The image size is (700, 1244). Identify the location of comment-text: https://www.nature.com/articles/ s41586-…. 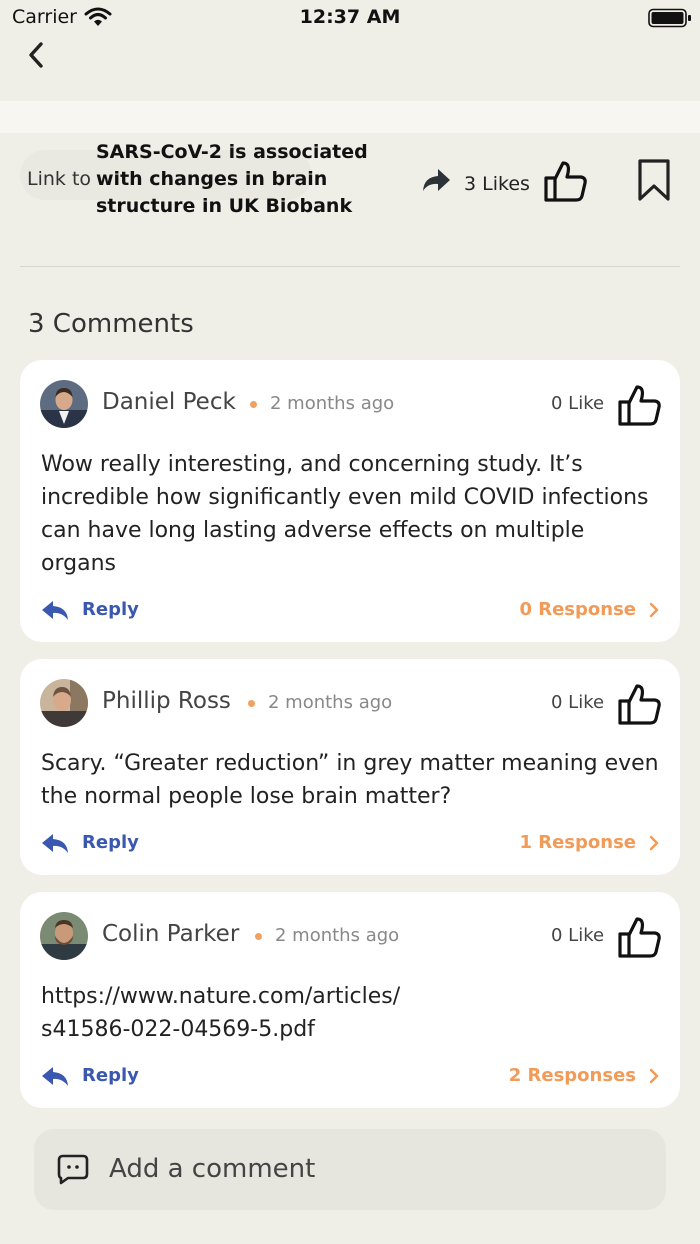
(351, 1013).